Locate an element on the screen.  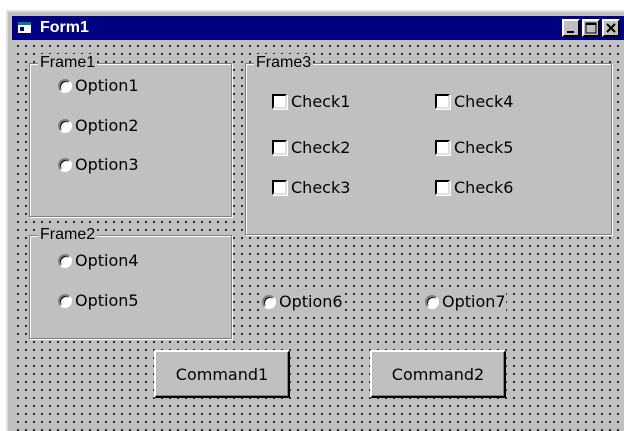
option4-radio: Option4 is located at coordinates (98, 260).